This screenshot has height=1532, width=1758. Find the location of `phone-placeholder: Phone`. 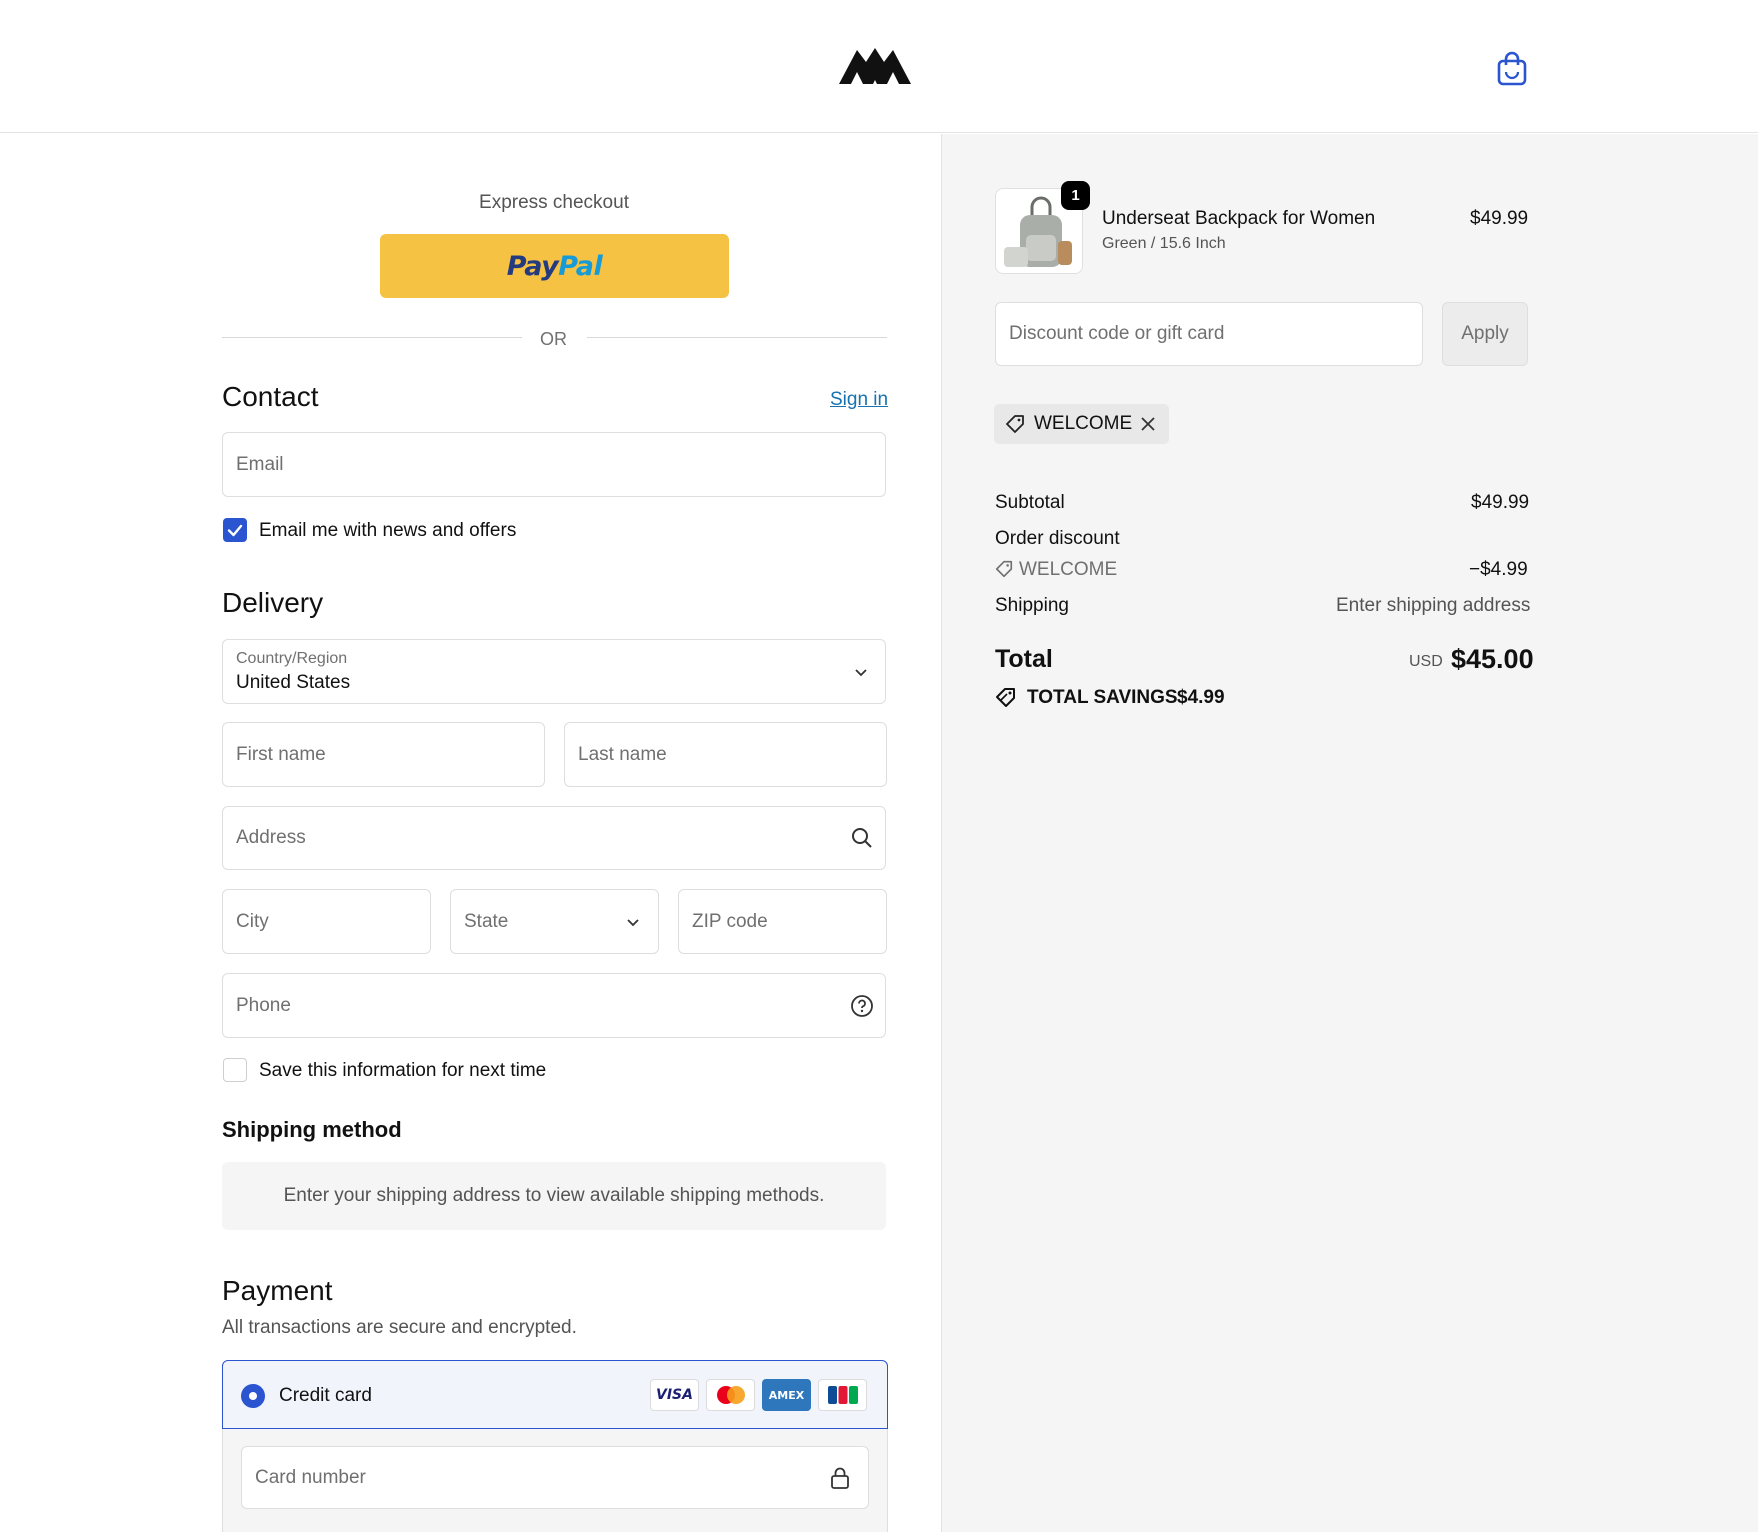

phone-placeholder: Phone is located at coordinates (263, 1005).